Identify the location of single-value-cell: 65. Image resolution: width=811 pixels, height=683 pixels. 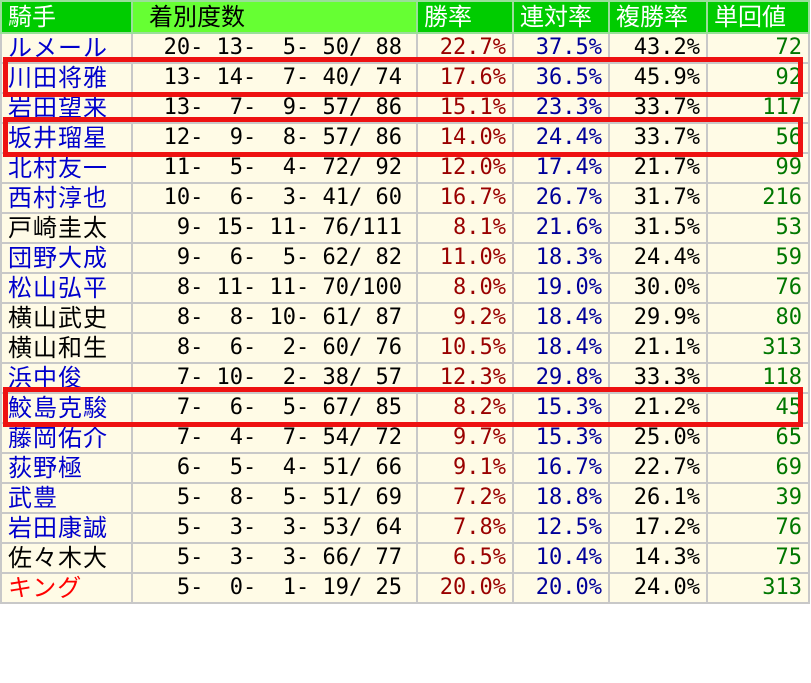
(758, 438).